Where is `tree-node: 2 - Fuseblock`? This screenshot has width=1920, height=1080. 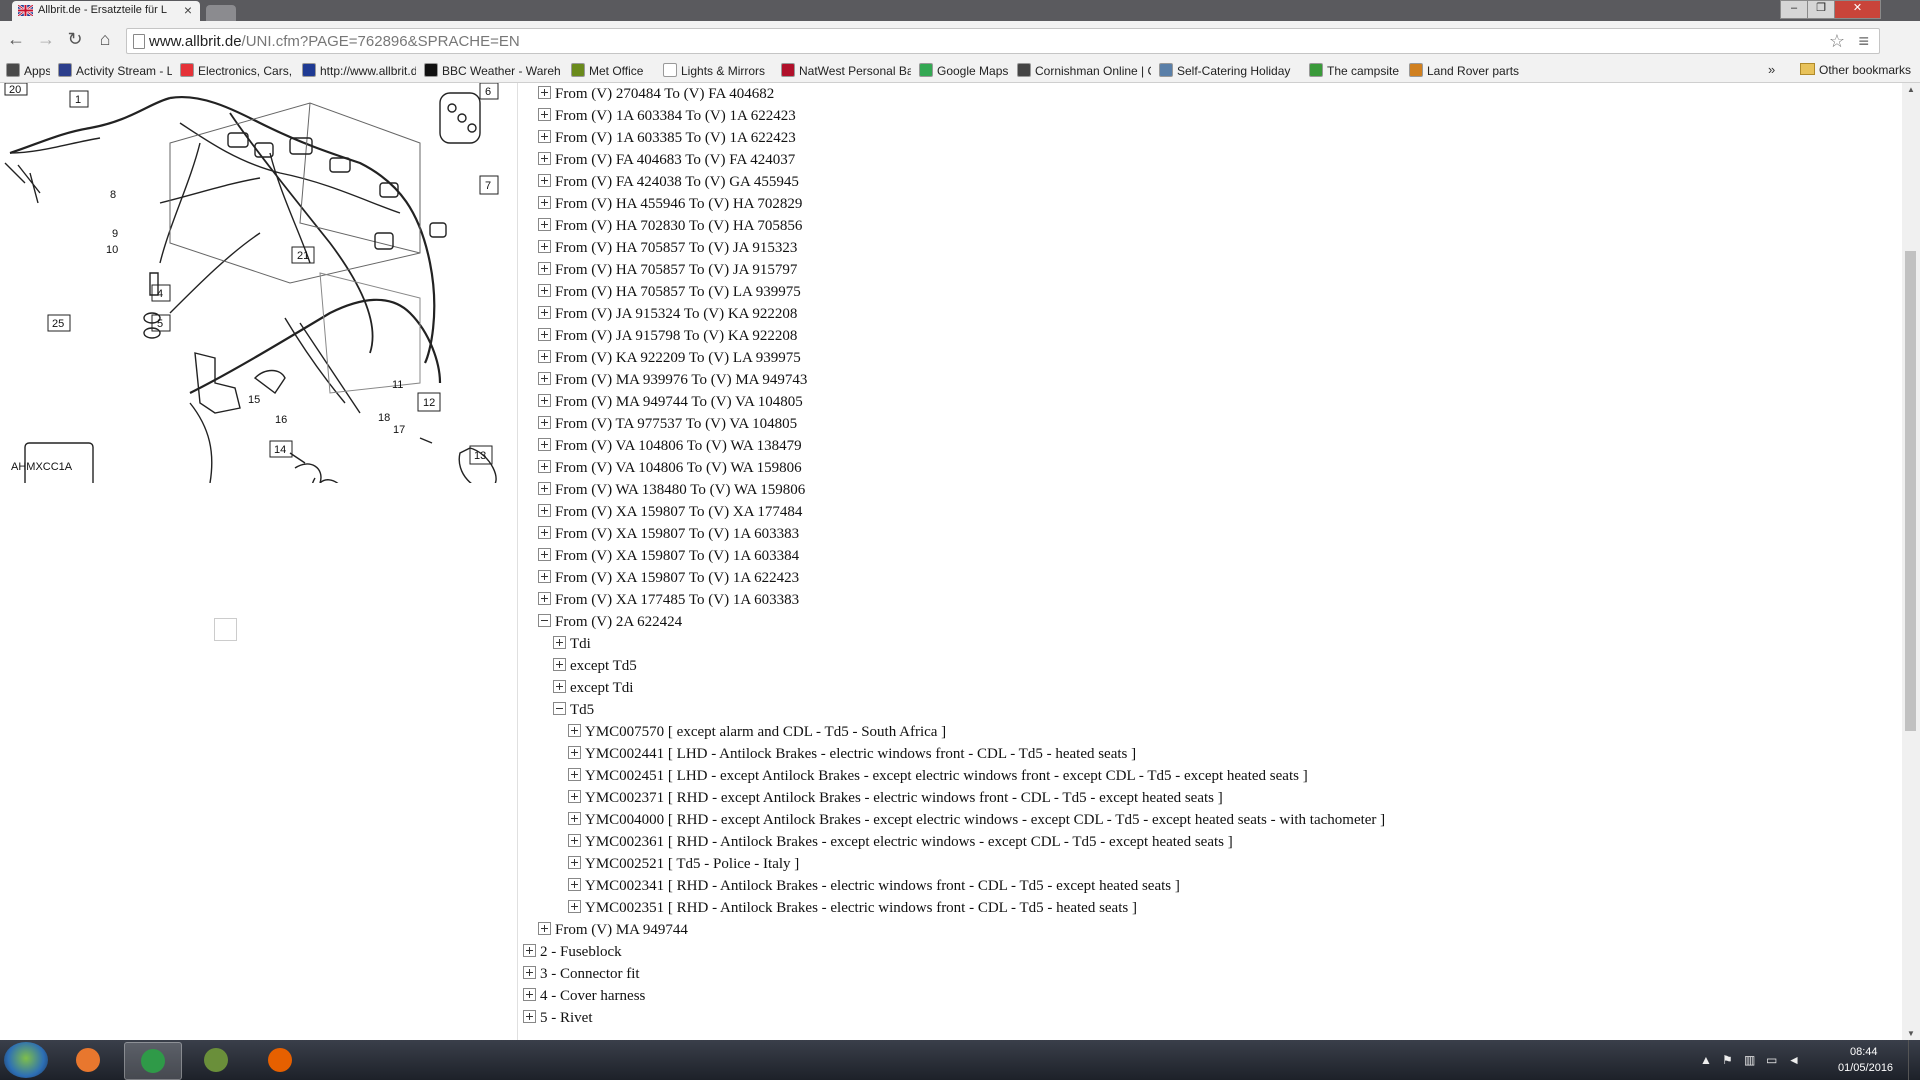
tree-node: 2 - Fuseblock is located at coordinates (572, 952).